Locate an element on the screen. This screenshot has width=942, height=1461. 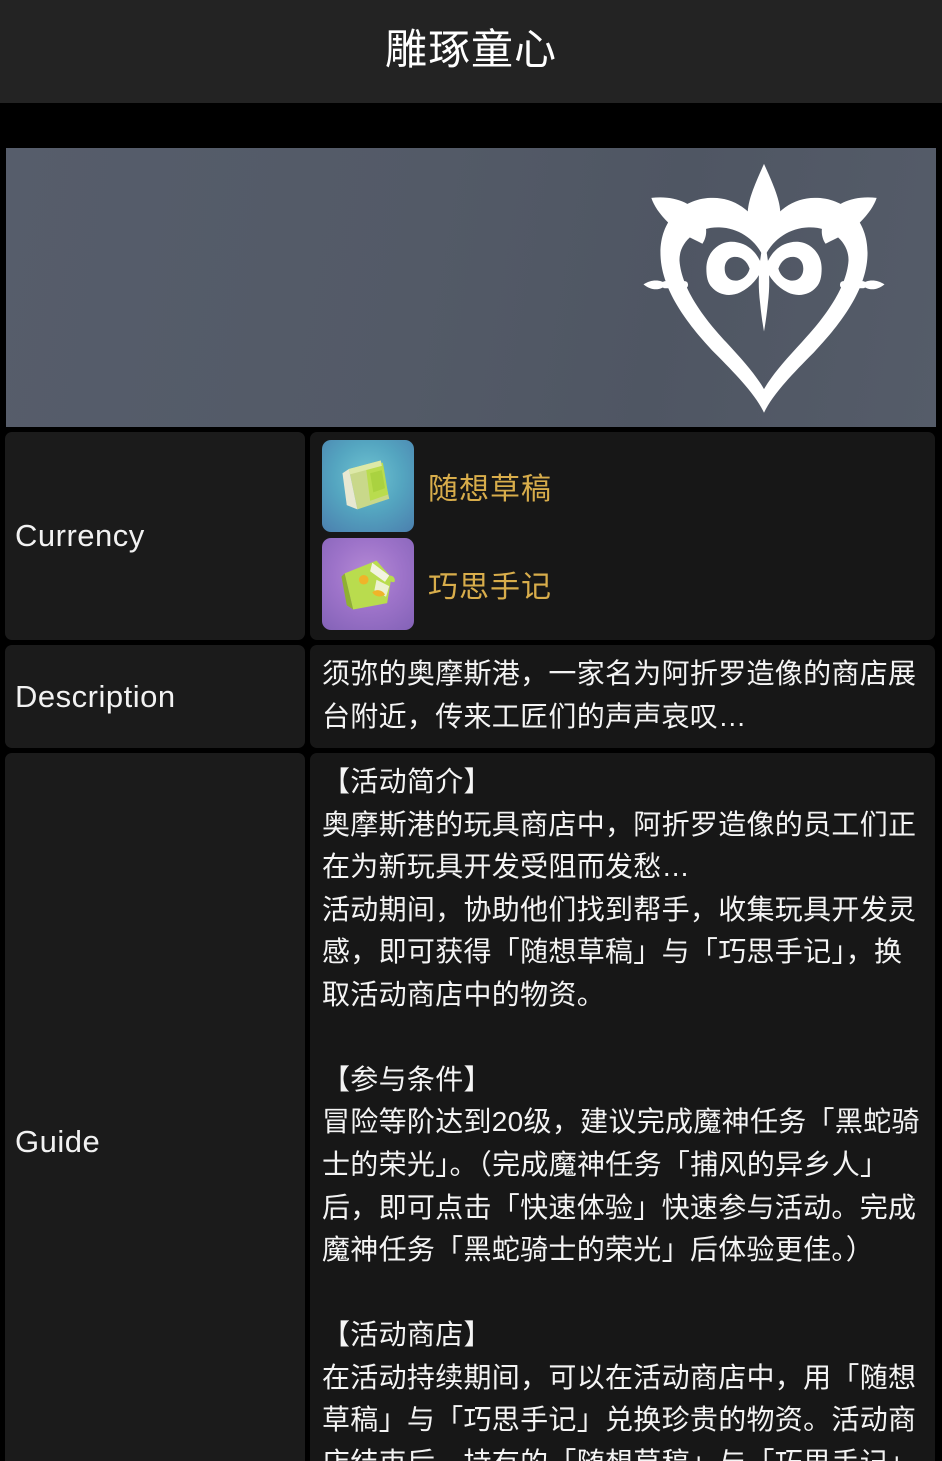
folded-paper-sketch-icon is located at coordinates (368, 486).